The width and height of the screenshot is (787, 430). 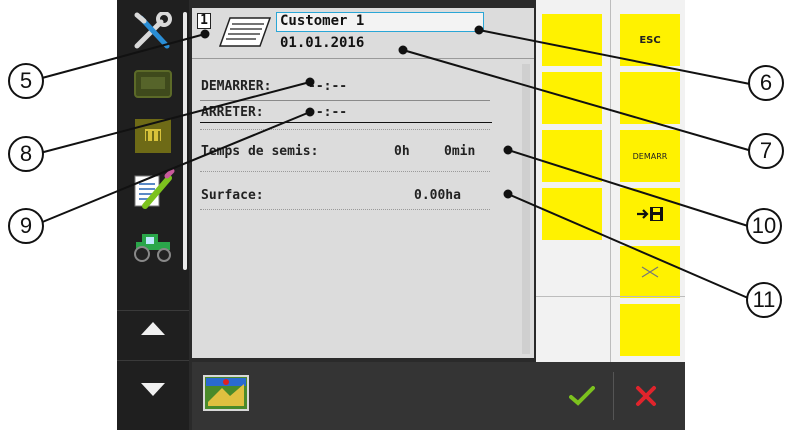 What do you see at coordinates (363, 58) in the screenshot?
I see `header-divider` at bounding box center [363, 58].